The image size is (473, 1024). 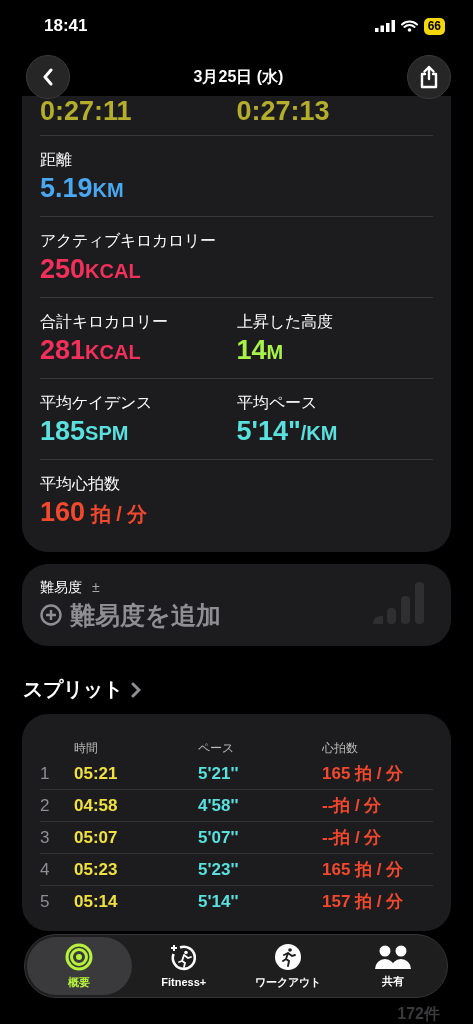 What do you see at coordinates (218, 837) in the screenshot?
I see `split-pace: 5'07''` at bounding box center [218, 837].